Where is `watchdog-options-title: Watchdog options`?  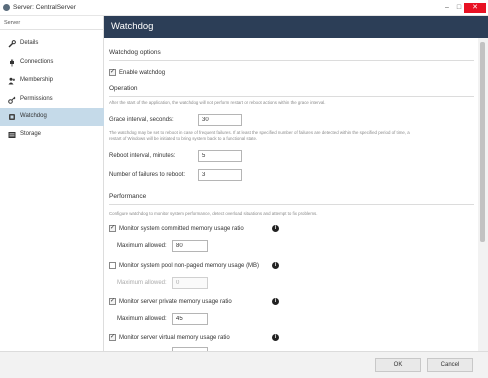 watchdog-options-title: Watchdog options is located at coordinates (135, 52).